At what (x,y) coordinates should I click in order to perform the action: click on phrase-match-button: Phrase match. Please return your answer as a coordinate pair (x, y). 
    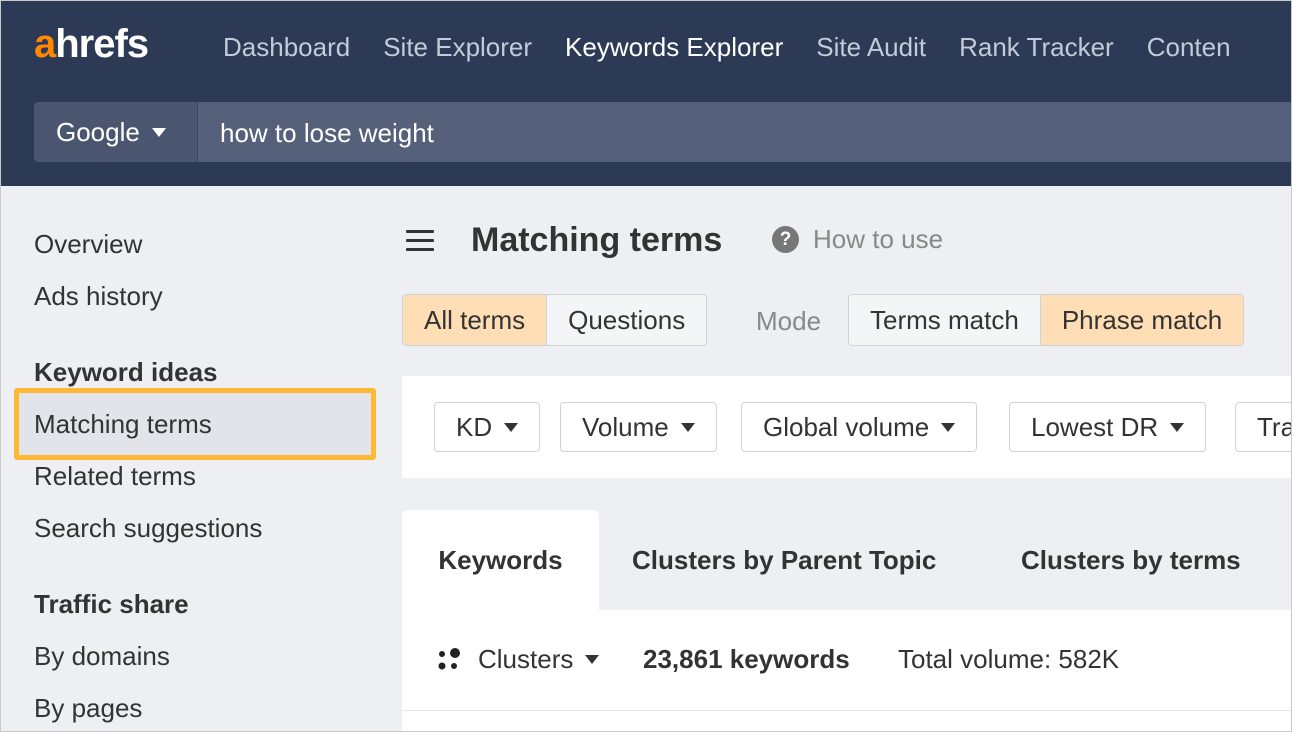
    Looking at the image, I should click on (1141, 320).